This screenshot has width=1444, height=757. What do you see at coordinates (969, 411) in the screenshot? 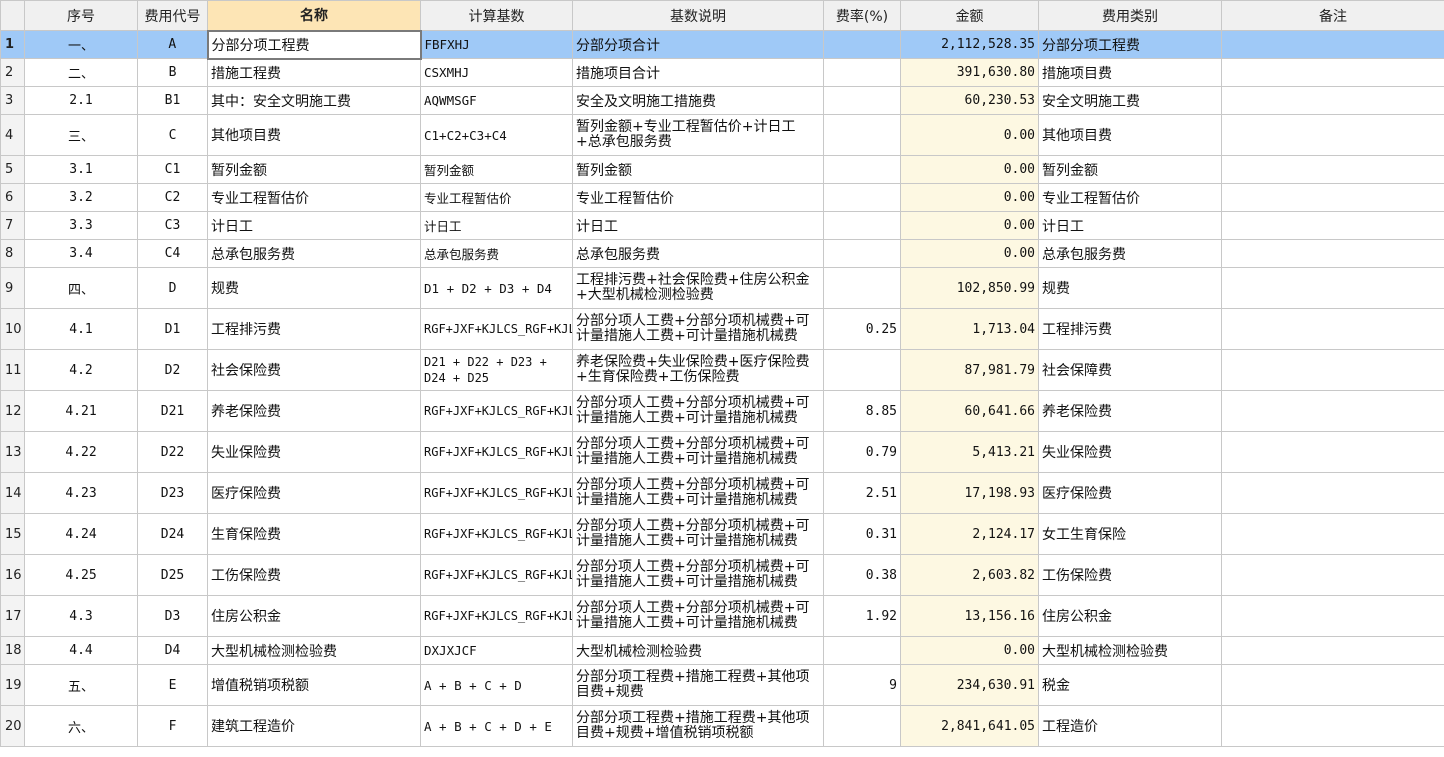
I see `amount-cell: 60,641.66` at bounding box center [969, 411].